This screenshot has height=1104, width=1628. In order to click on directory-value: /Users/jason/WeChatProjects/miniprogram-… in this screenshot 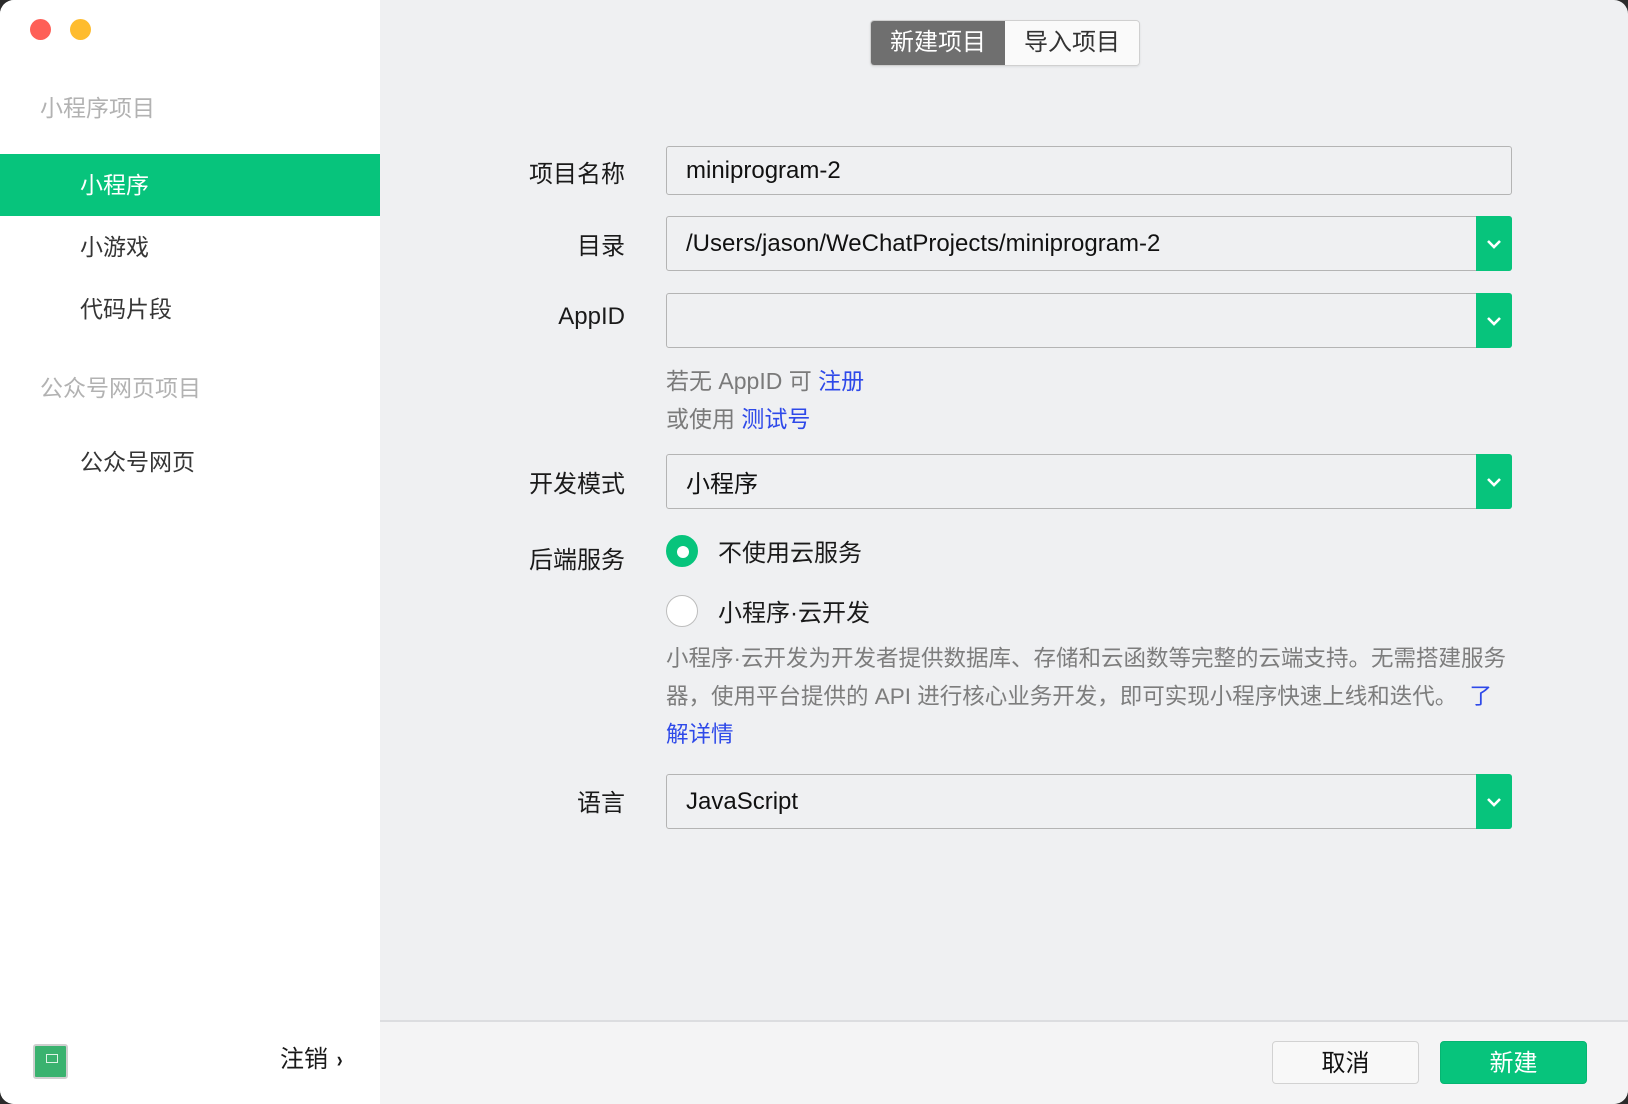, I will do `click(923, 243)`.